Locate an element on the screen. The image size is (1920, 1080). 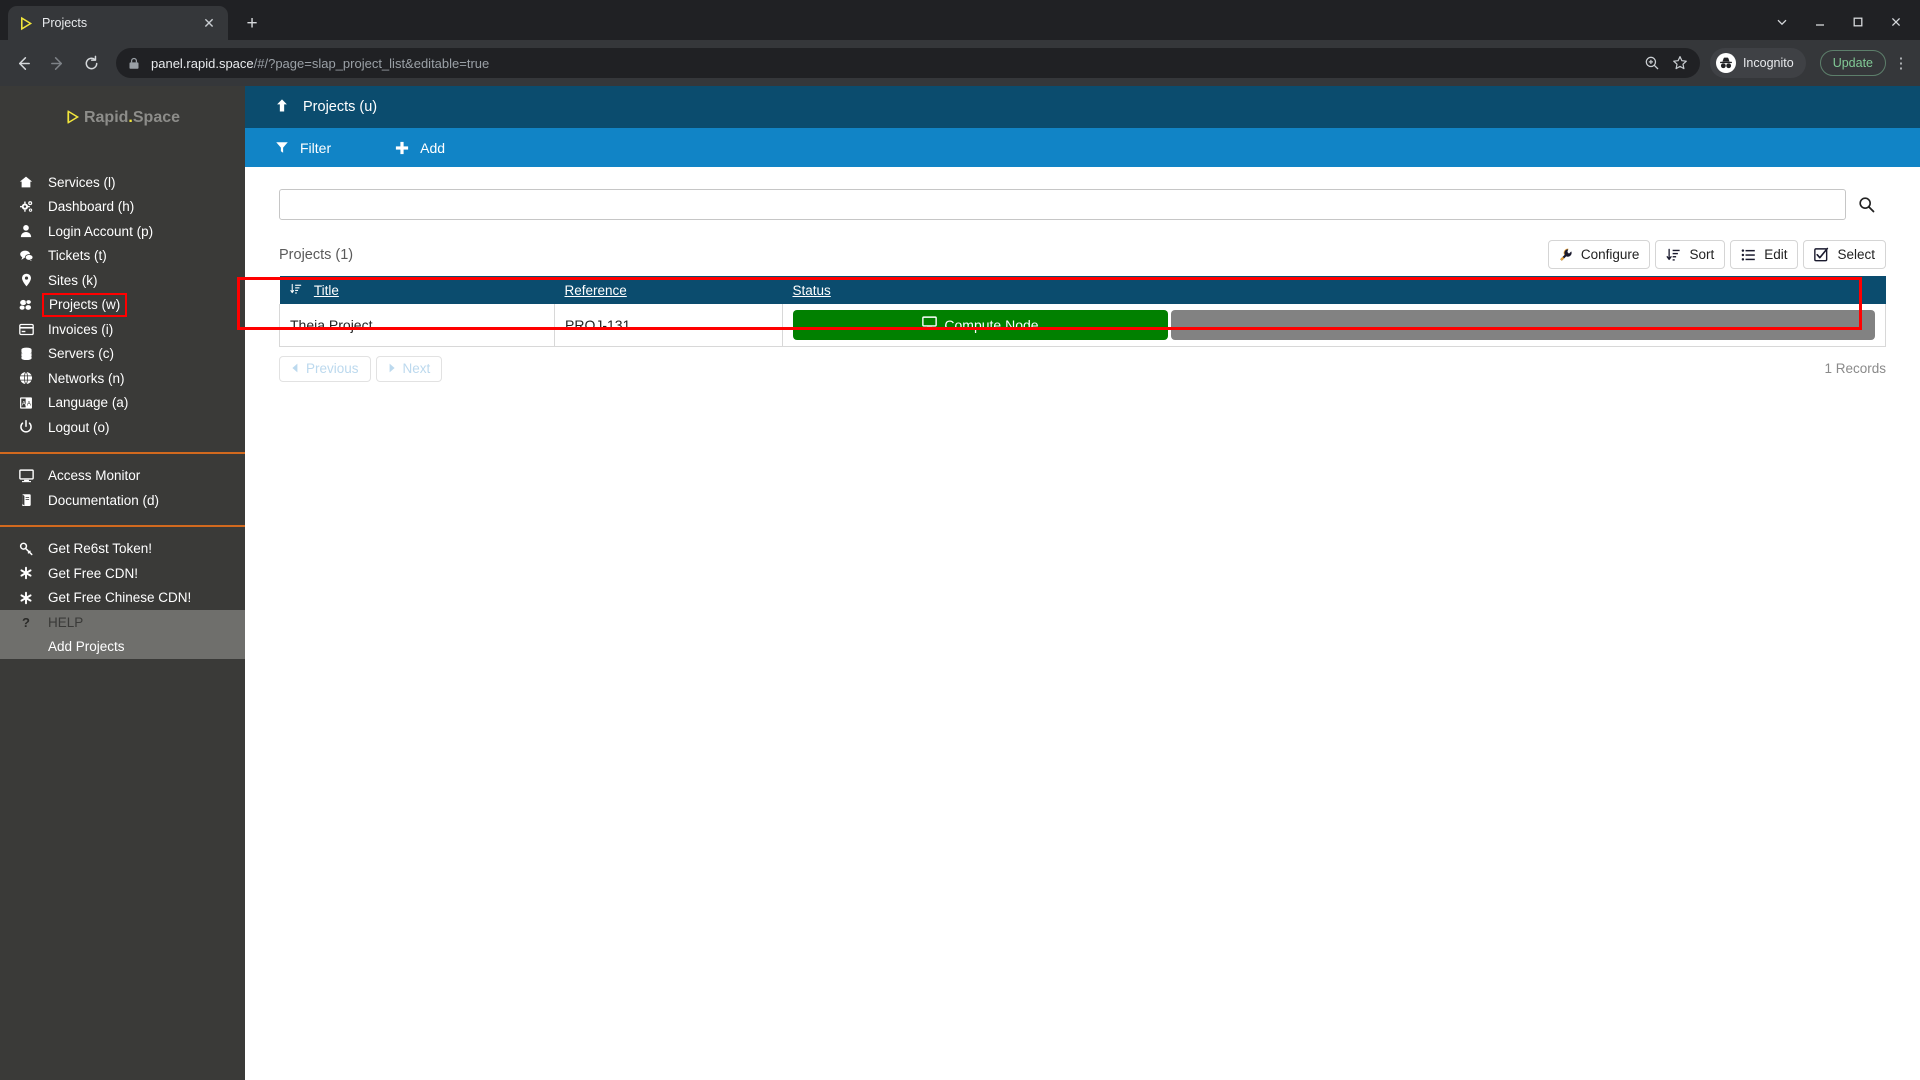
sidebar-item-label: Invoices (i) is located at coordinates (81, 329).